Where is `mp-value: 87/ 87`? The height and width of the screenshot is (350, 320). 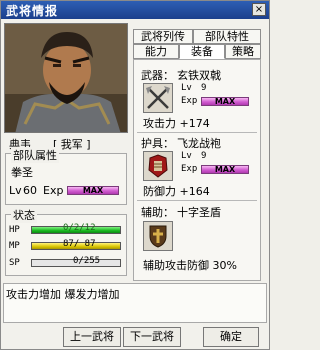
mp-value: 87/ 87 is located at coordinates (79, 244).